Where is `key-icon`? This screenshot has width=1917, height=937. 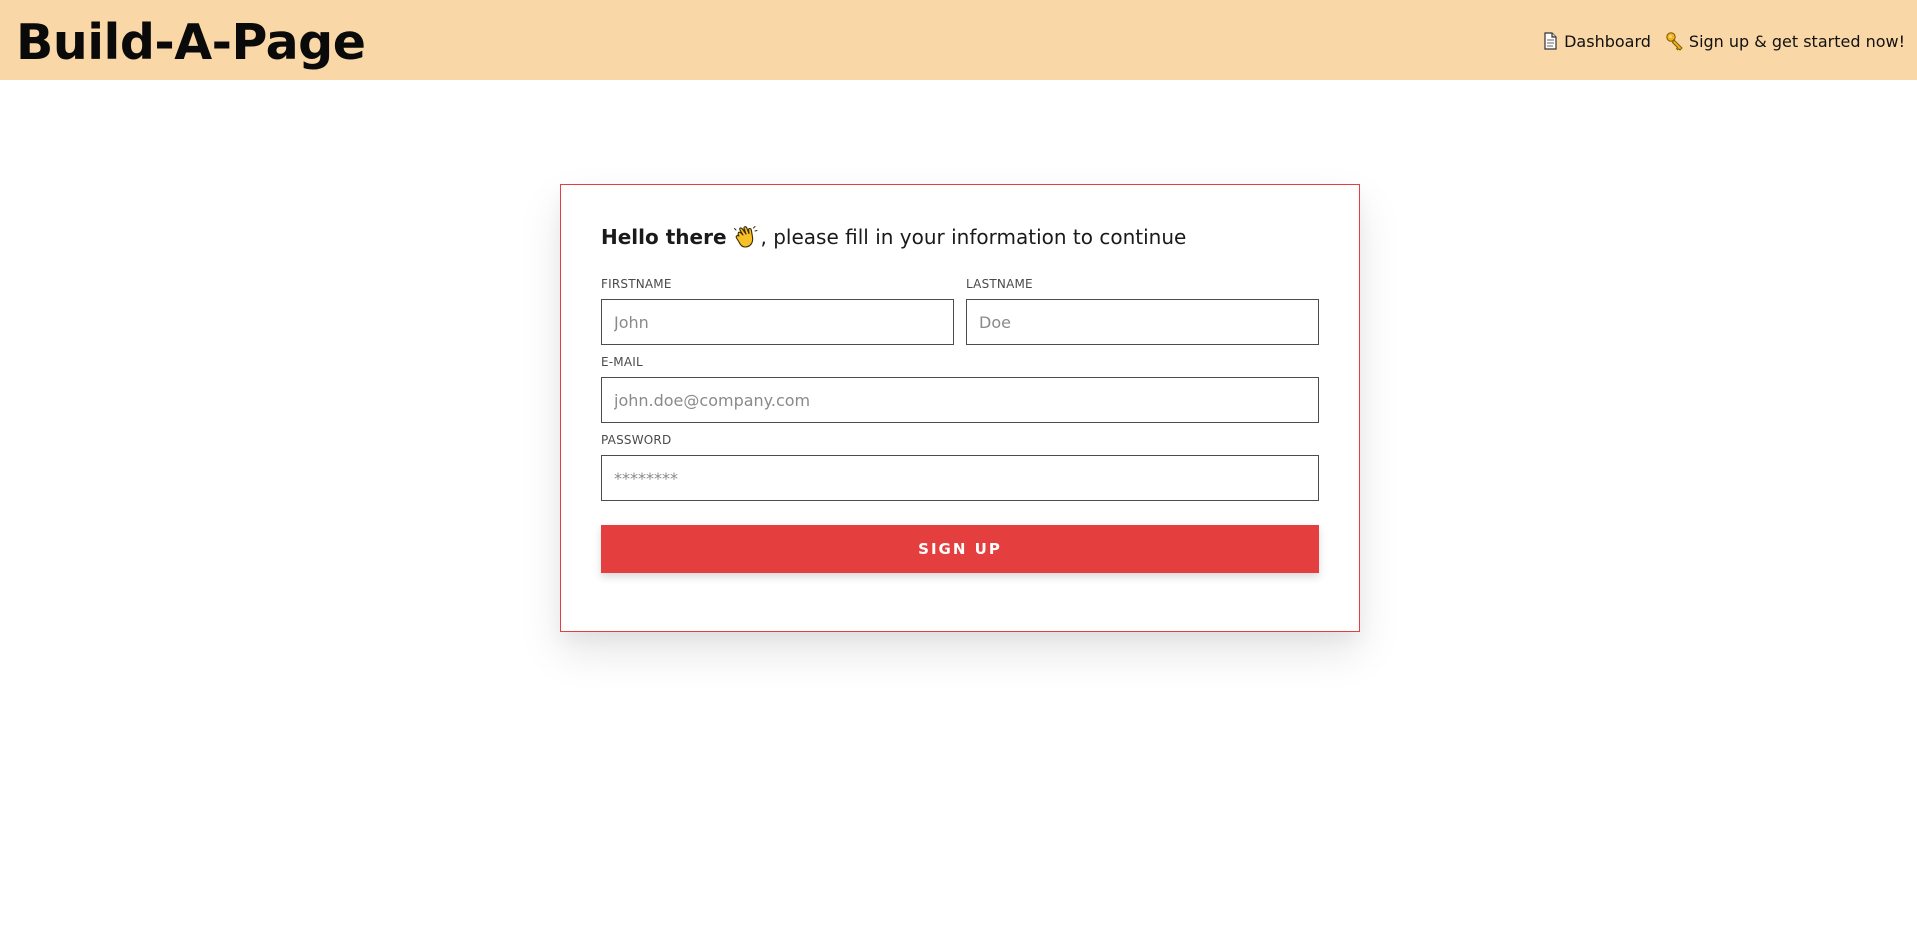
key-icon is located at coordinates (1675, 41).